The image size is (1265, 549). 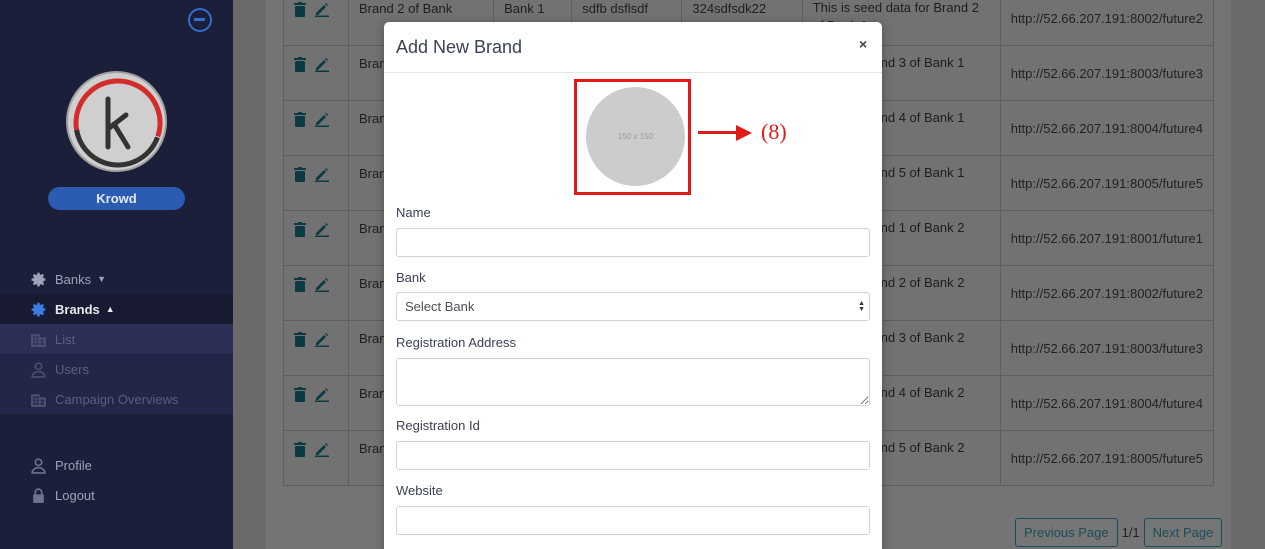 I want to click on annotation-arrow-head, so click(x=744, y=133).